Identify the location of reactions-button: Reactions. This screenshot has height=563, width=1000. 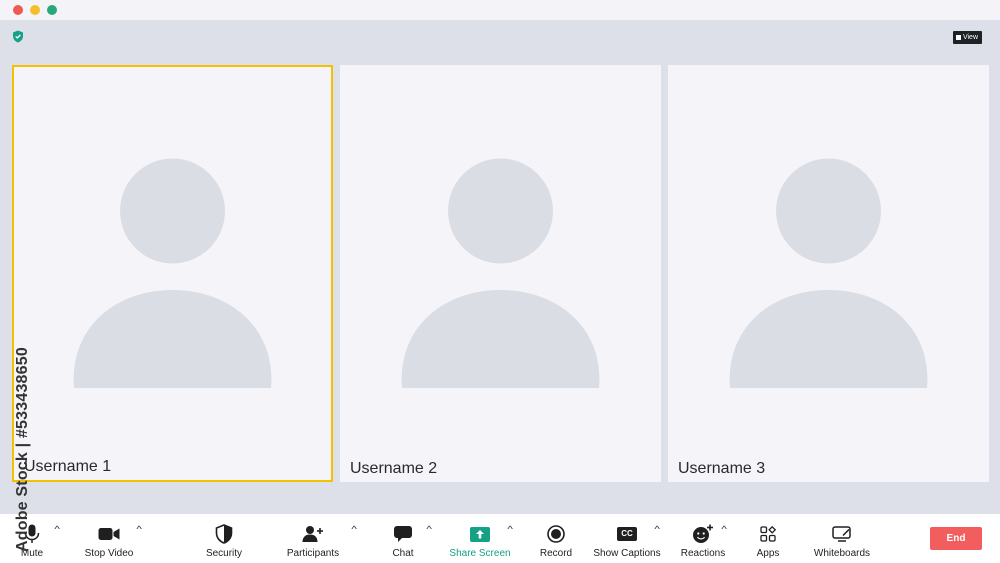
(703, 538).